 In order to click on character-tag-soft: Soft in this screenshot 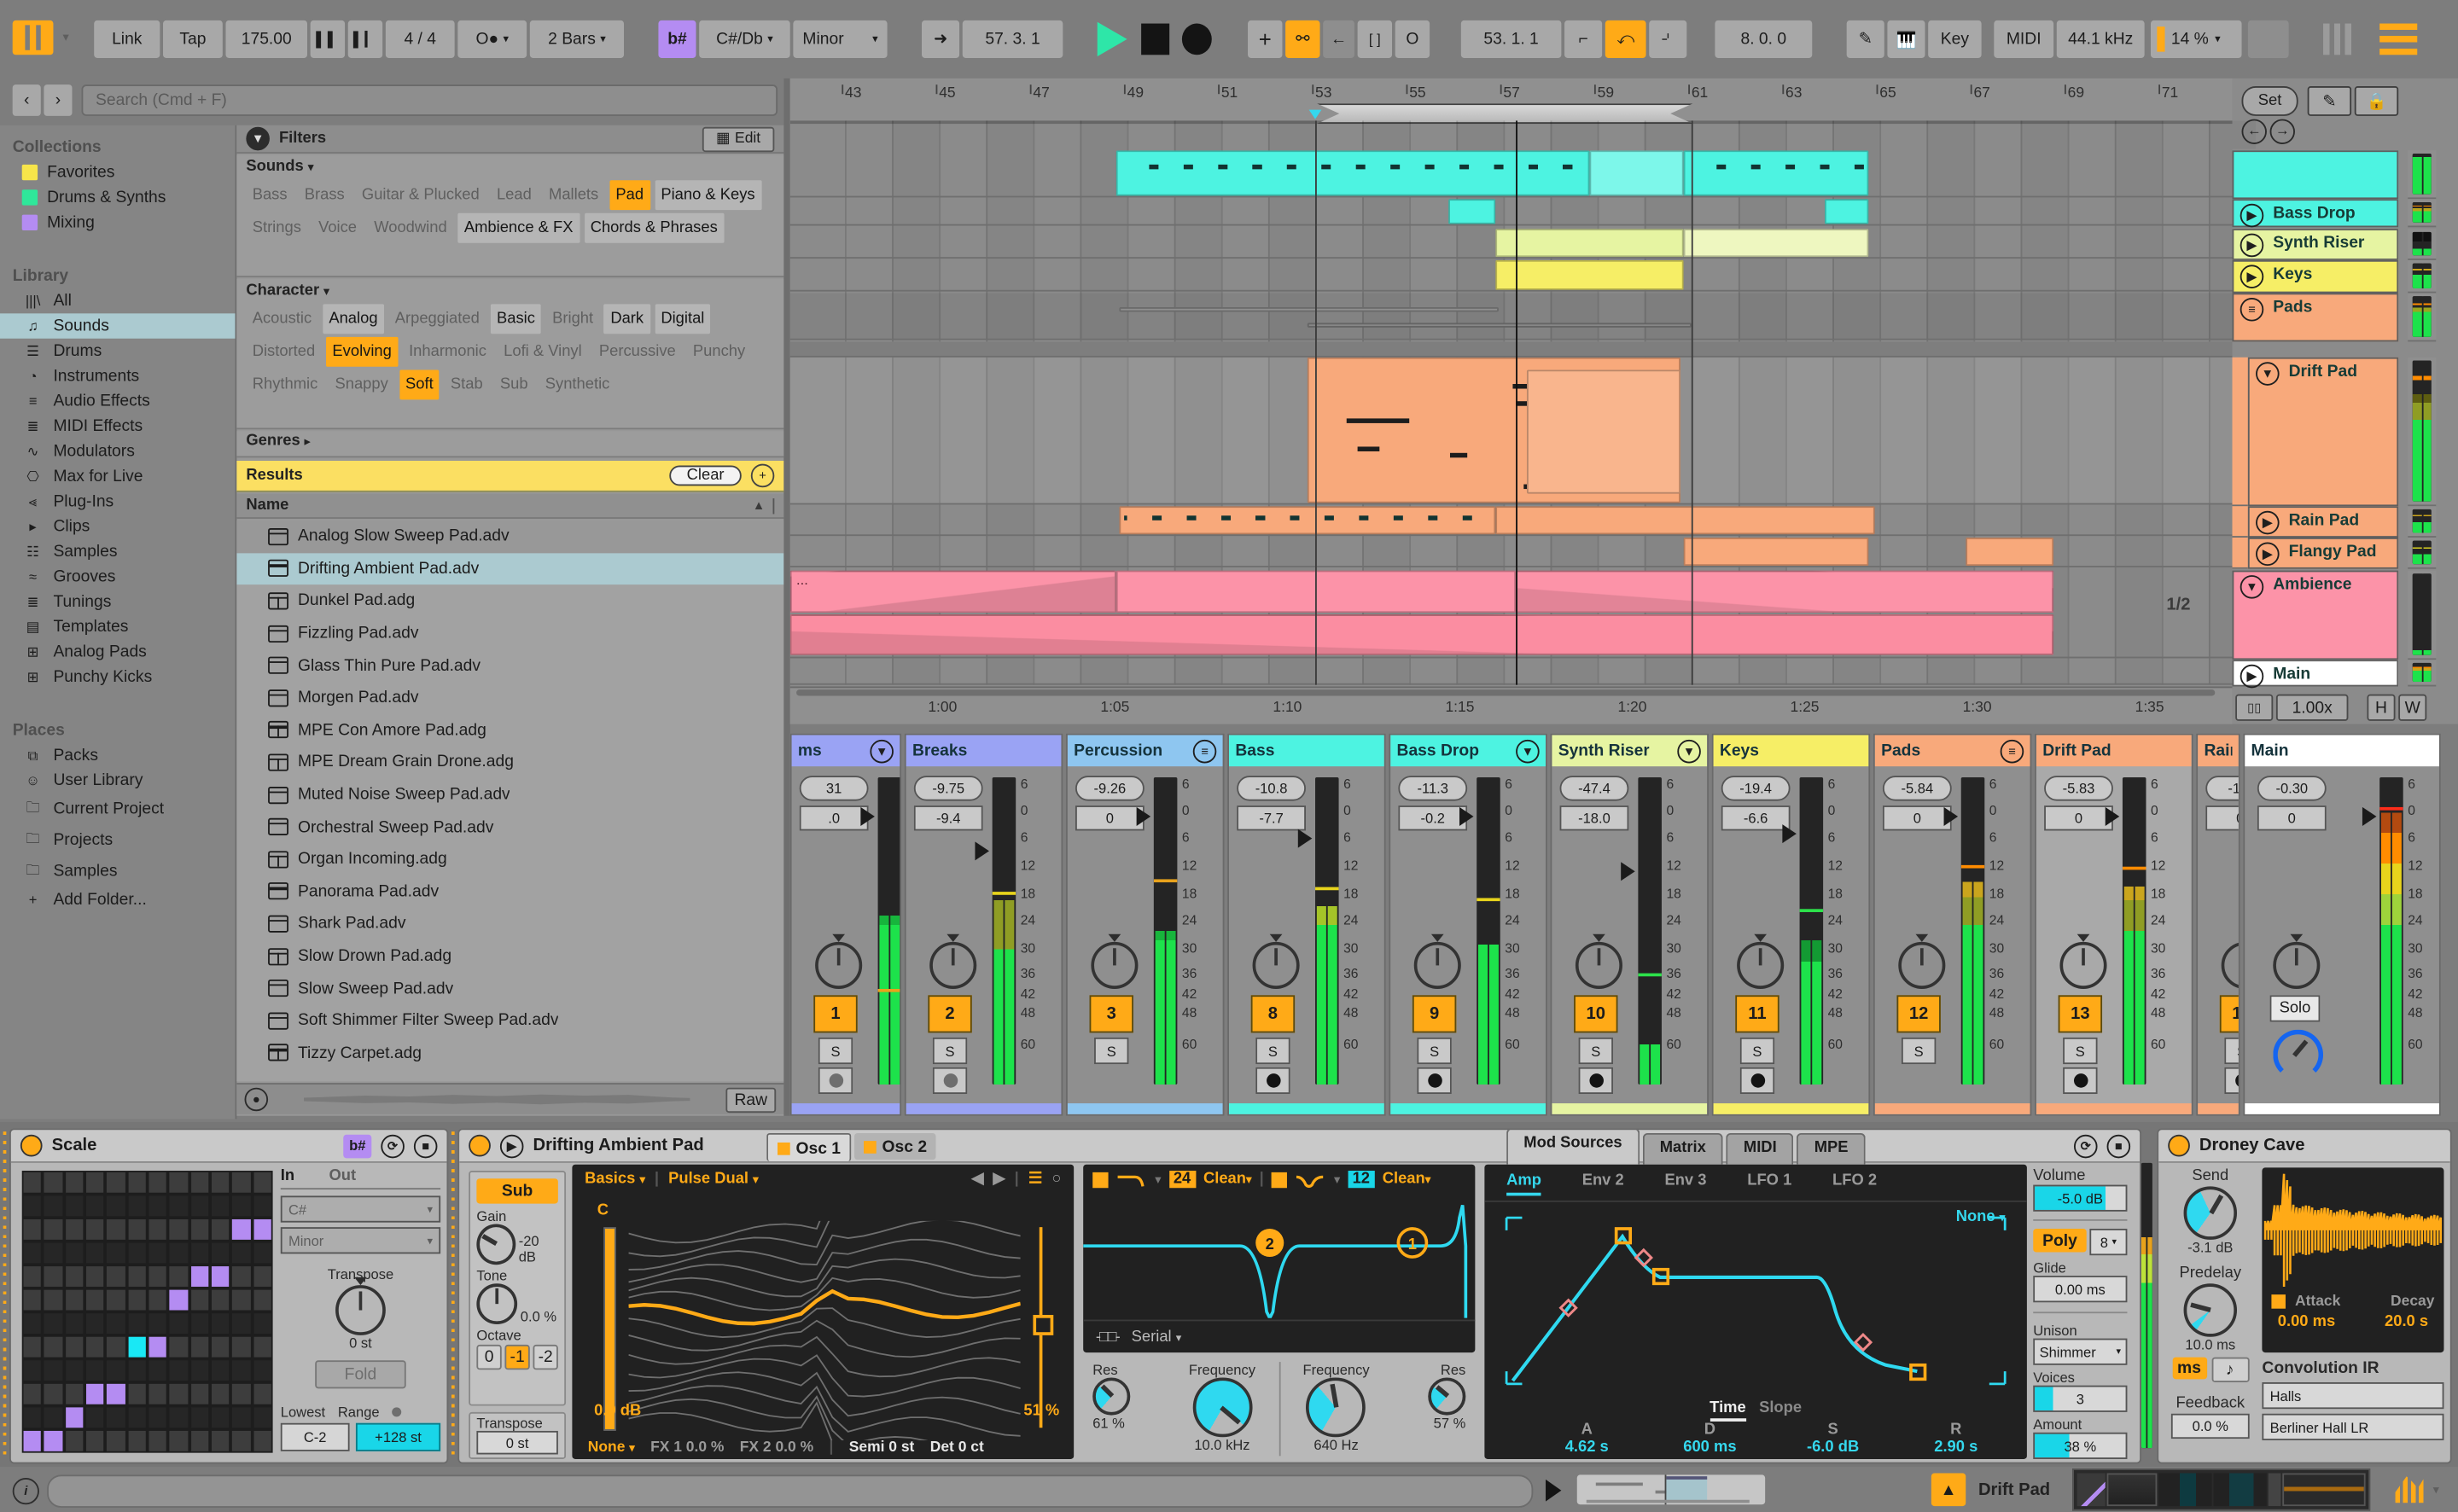, I will do `click(419, 384)`.